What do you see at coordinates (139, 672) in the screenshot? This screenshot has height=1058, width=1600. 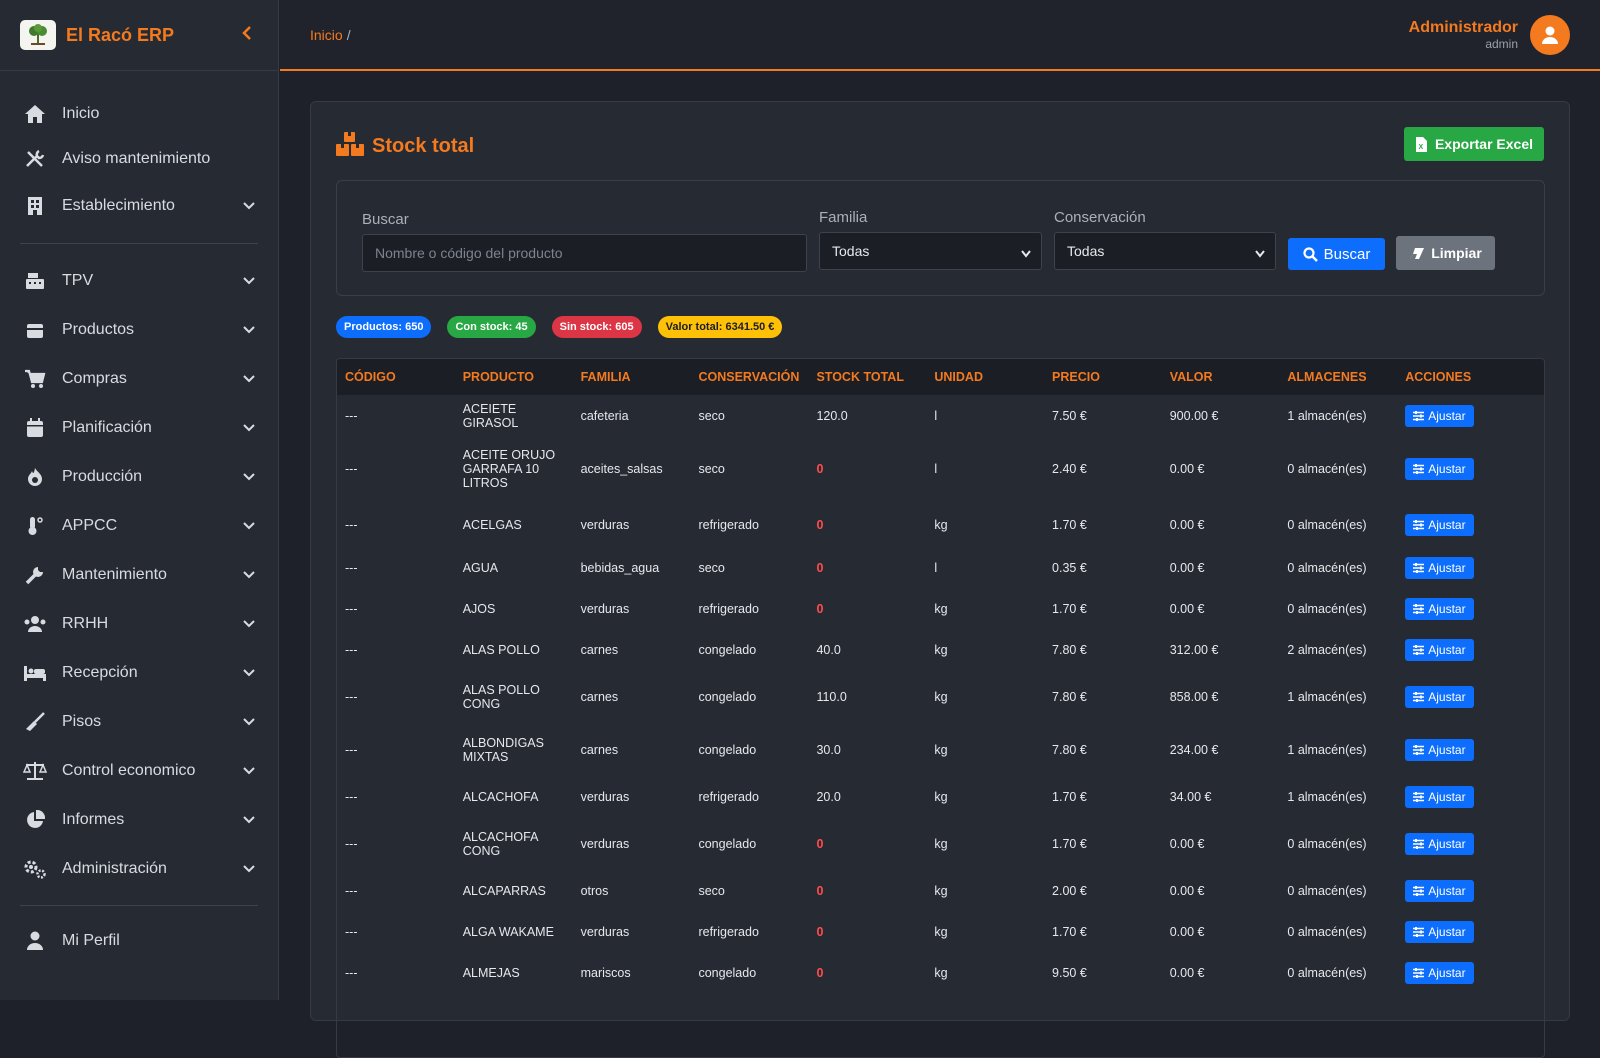 I see `sidebar-item-recepcion: Recepción` at bounding box center [139, 672].